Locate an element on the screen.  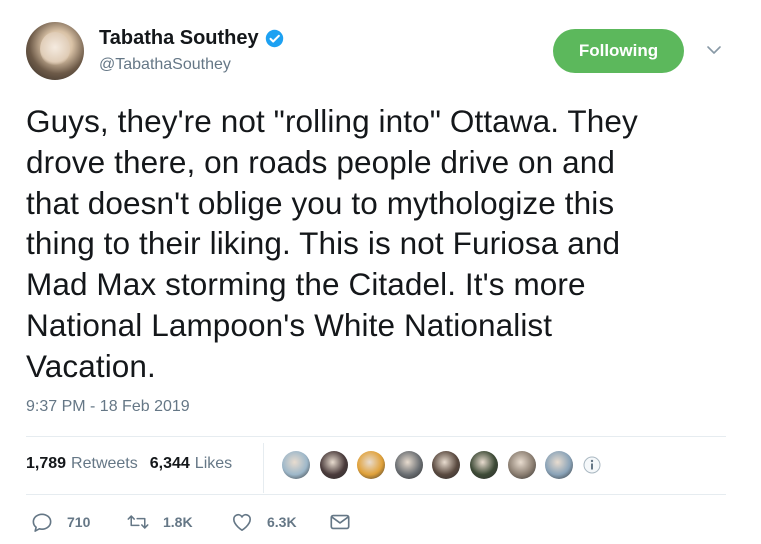
tweet-actions: 710 1.8K 6.3K is located at coordinates (191, 522).